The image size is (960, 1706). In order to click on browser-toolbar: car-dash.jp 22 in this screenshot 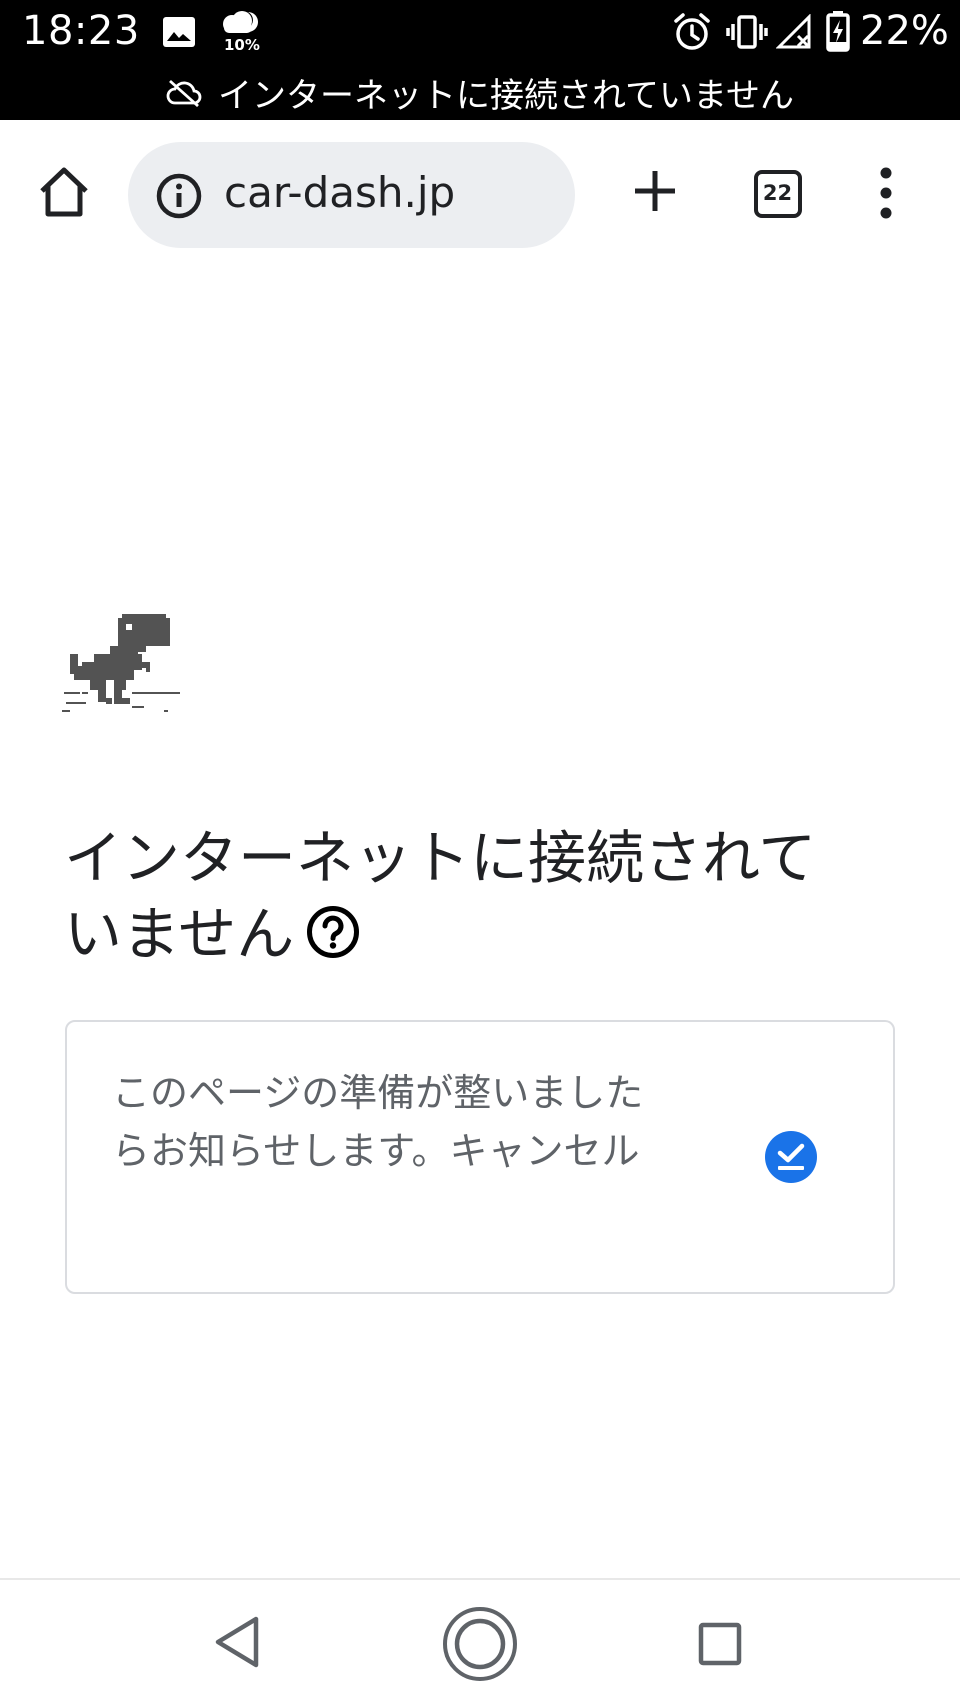, I will do `click(480, 195)`.